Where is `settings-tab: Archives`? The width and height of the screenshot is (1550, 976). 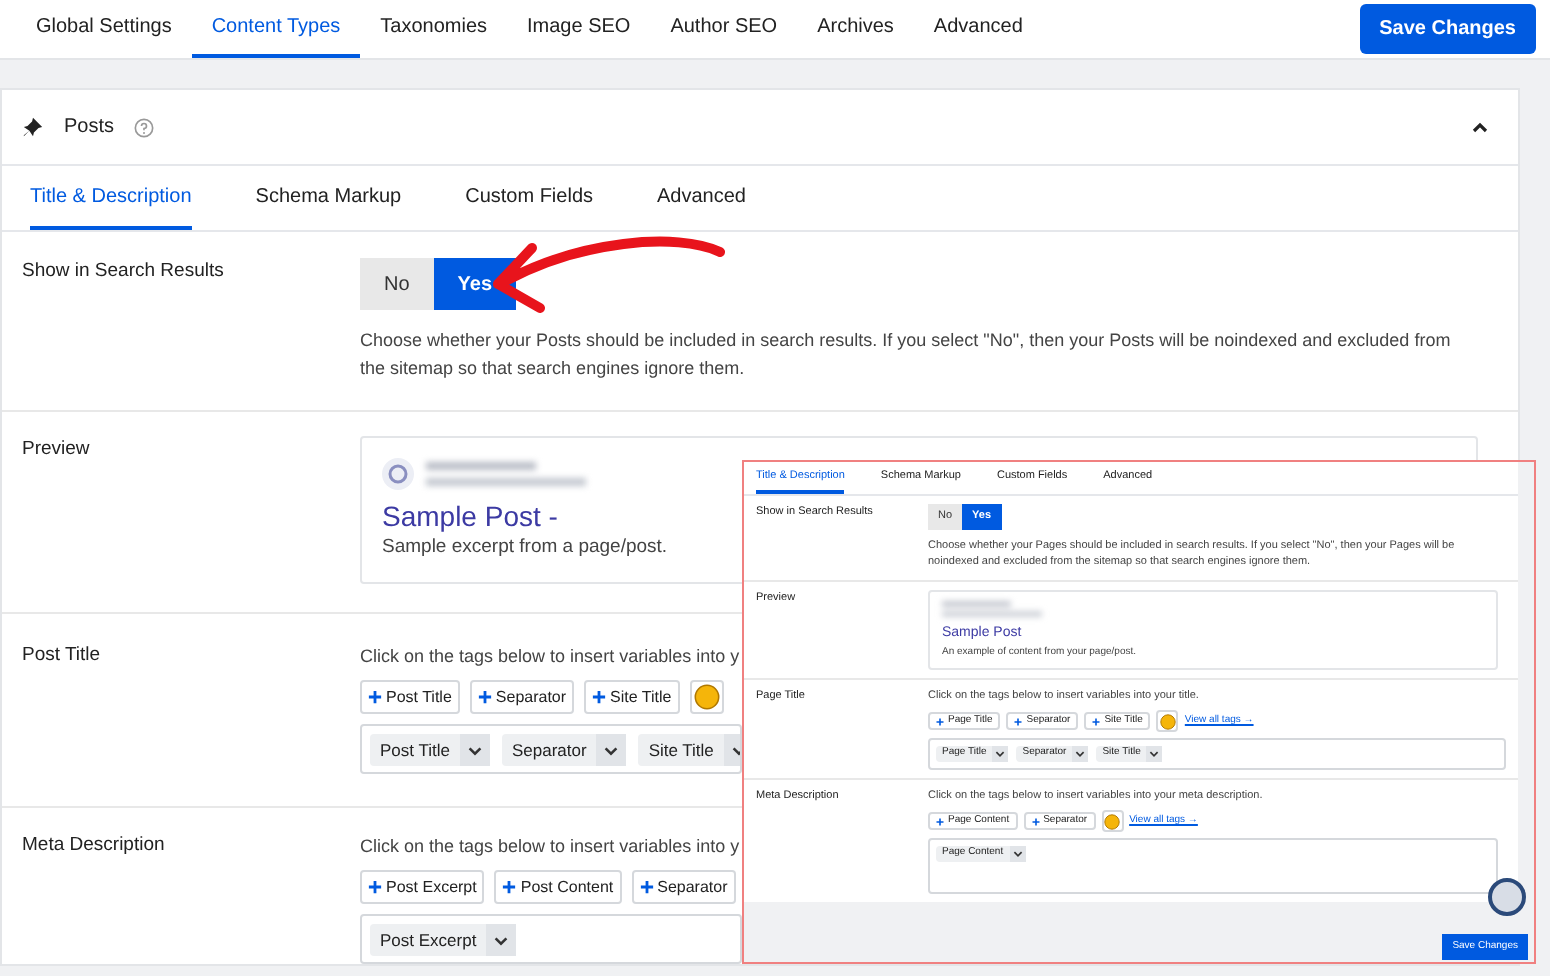
settings-tab: Archives is located at coordinates (855, 29).